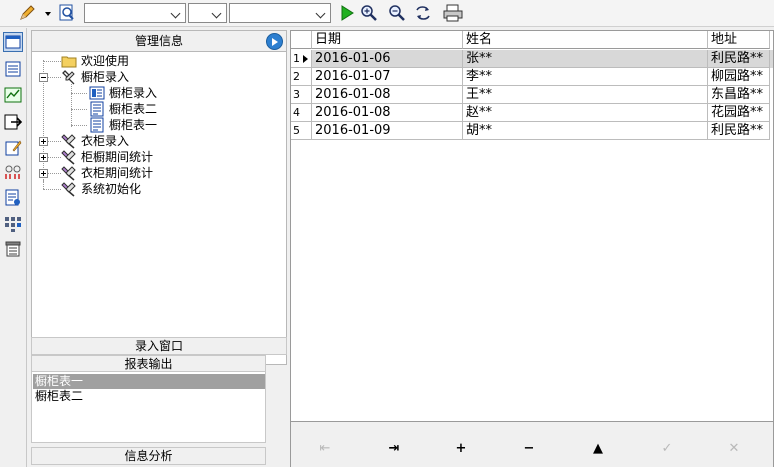 The image size is (774, 467). What do you see at coordinates (739, 77) in the screenshot?
I see `cell-address: 柳园路**` at bounding box center [739, 77].